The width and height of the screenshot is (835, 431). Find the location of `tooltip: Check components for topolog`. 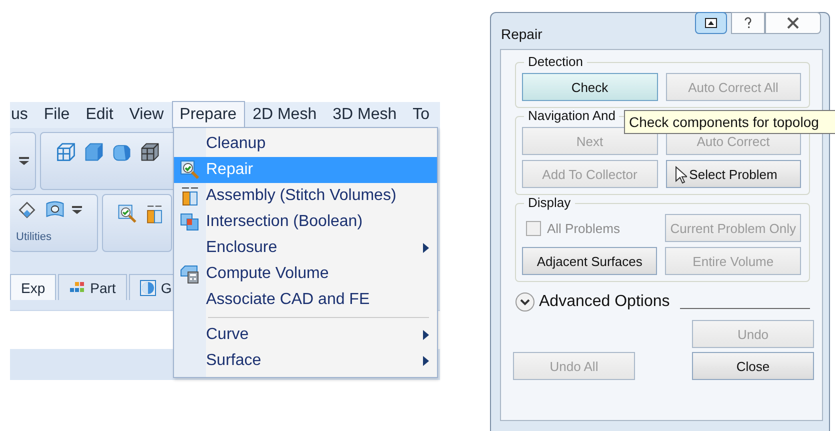

tooltip: Check components for topolog is located at coordinates (729, 122).